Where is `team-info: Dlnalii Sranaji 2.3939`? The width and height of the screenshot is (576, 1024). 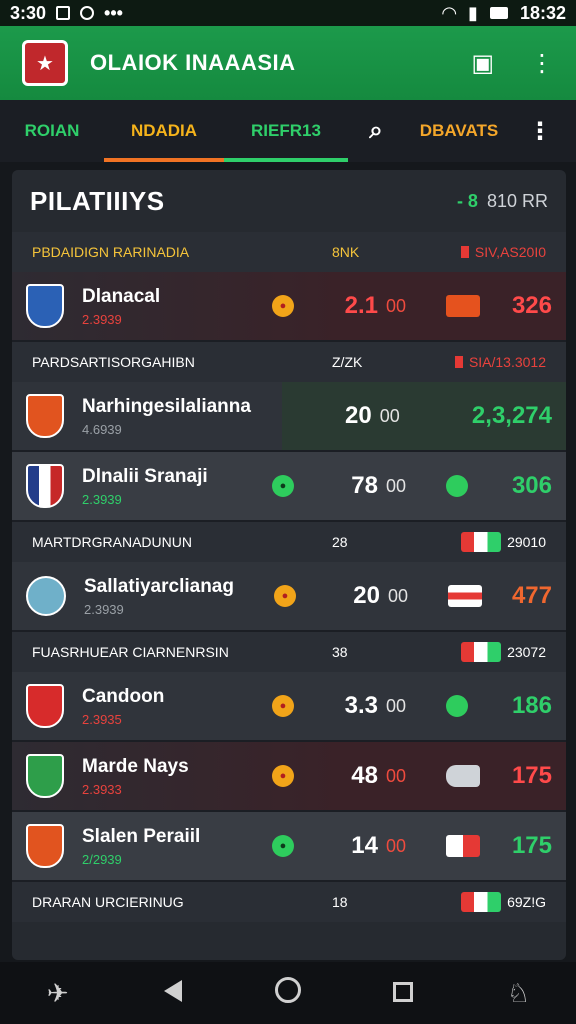 team-info: Dlnalii Sranaji 2.3939 is located at coordinates (177, 486).